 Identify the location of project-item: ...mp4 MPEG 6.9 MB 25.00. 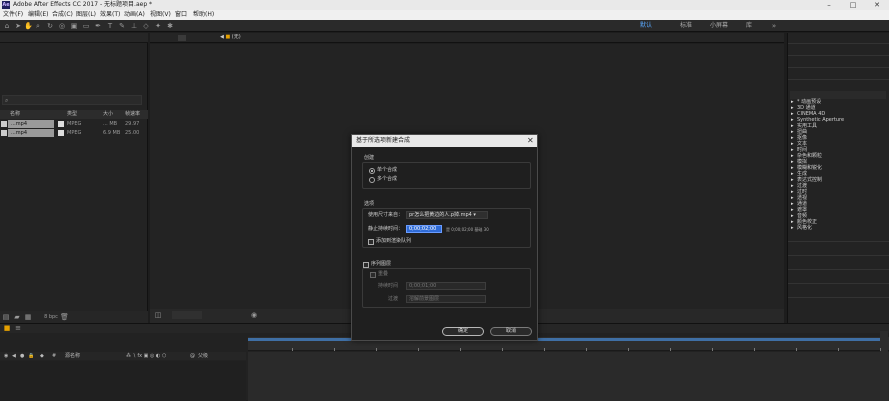
(74, 133).